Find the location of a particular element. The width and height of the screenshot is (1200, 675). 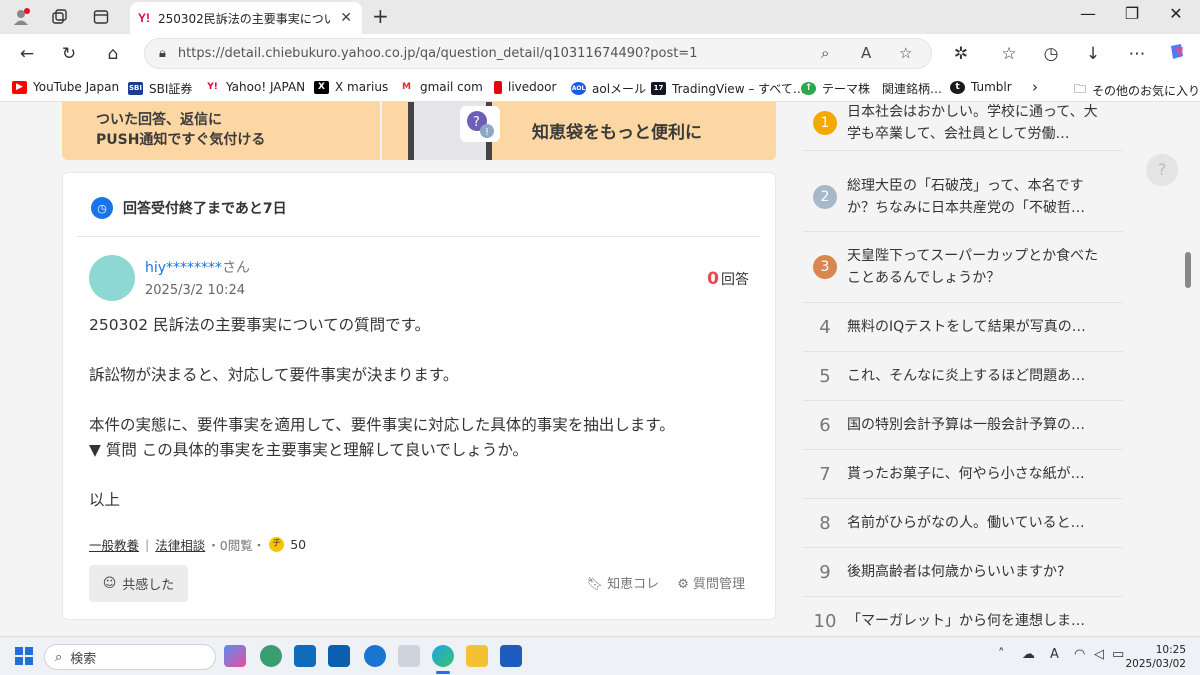

sbi-icon: SBI is located at coordinates (135, 88).